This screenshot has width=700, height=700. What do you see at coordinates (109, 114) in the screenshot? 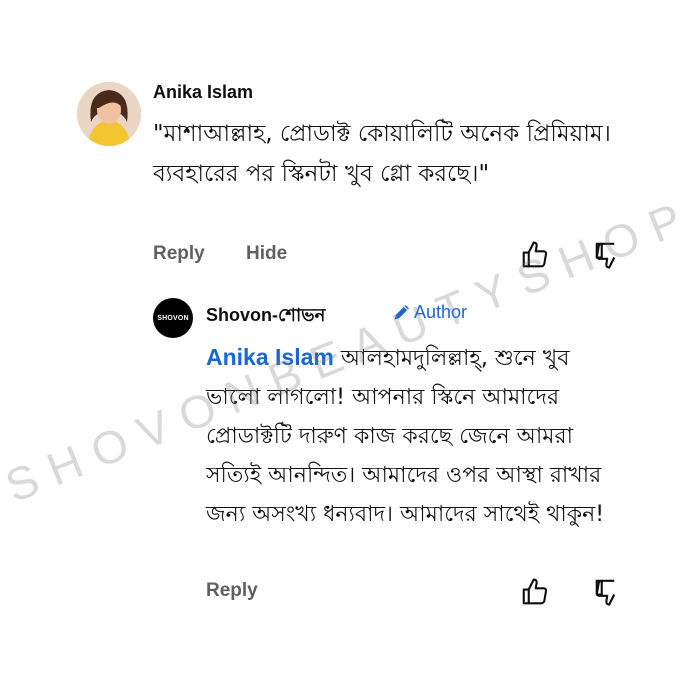
I see `commenter-avatar` at bounding box center [109, 114].